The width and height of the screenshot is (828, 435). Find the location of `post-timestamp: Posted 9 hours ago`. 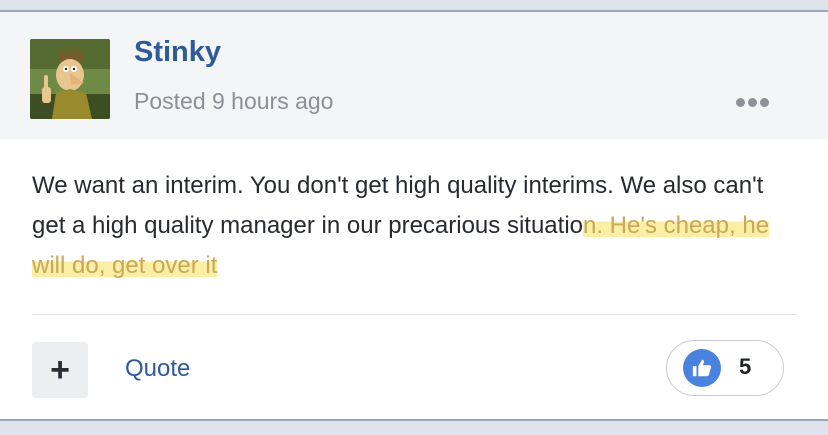

post-timestamp: Posted 9 hours ago is located at coordinates (234, 101).